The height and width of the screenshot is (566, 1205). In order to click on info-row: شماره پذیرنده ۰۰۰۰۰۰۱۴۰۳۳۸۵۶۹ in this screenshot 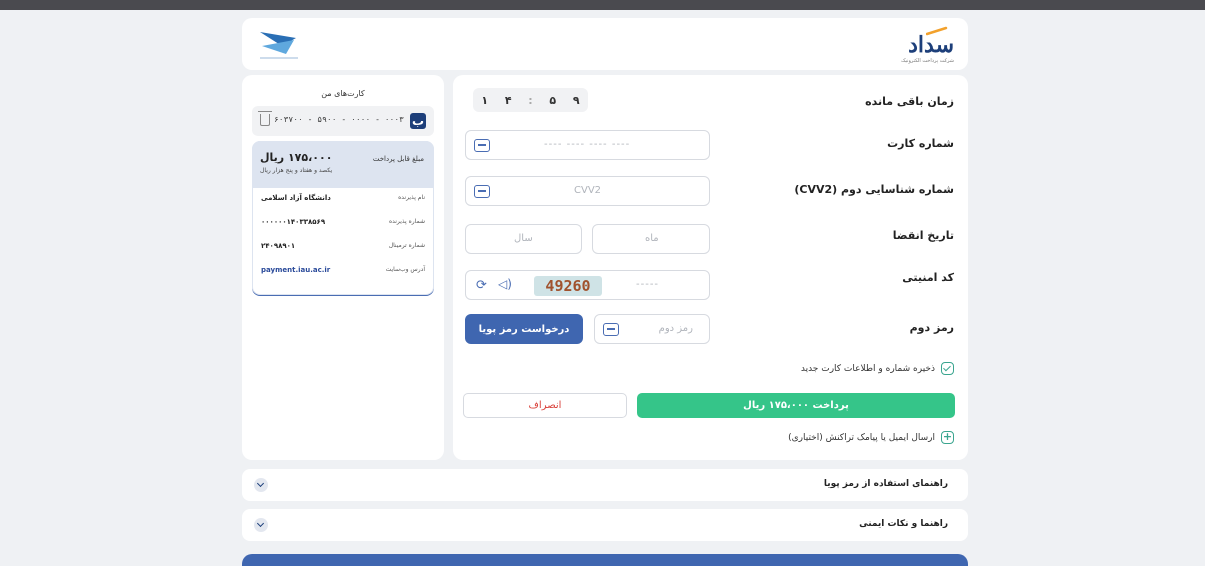, I will do `click(344, 226)`.